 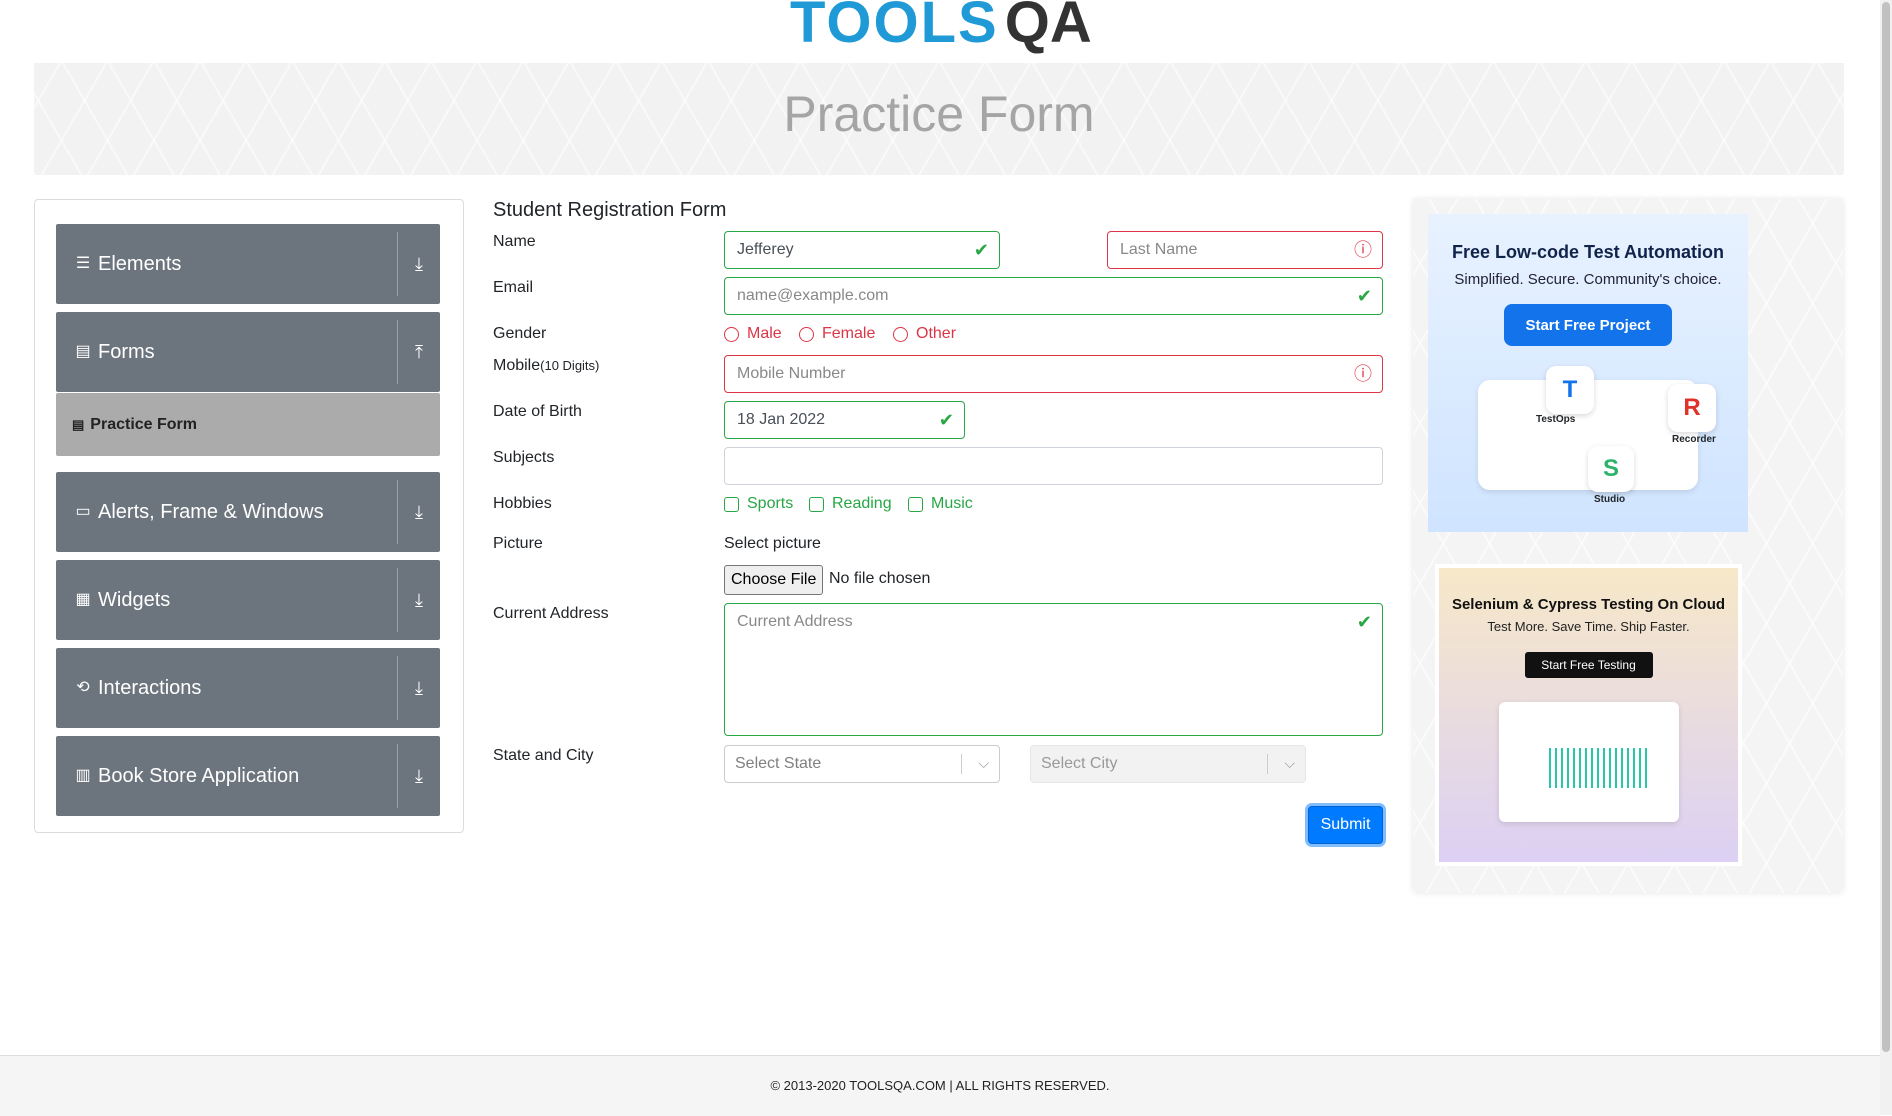 I want to click on page-title: Practice Form, so click(x=939, y=114).